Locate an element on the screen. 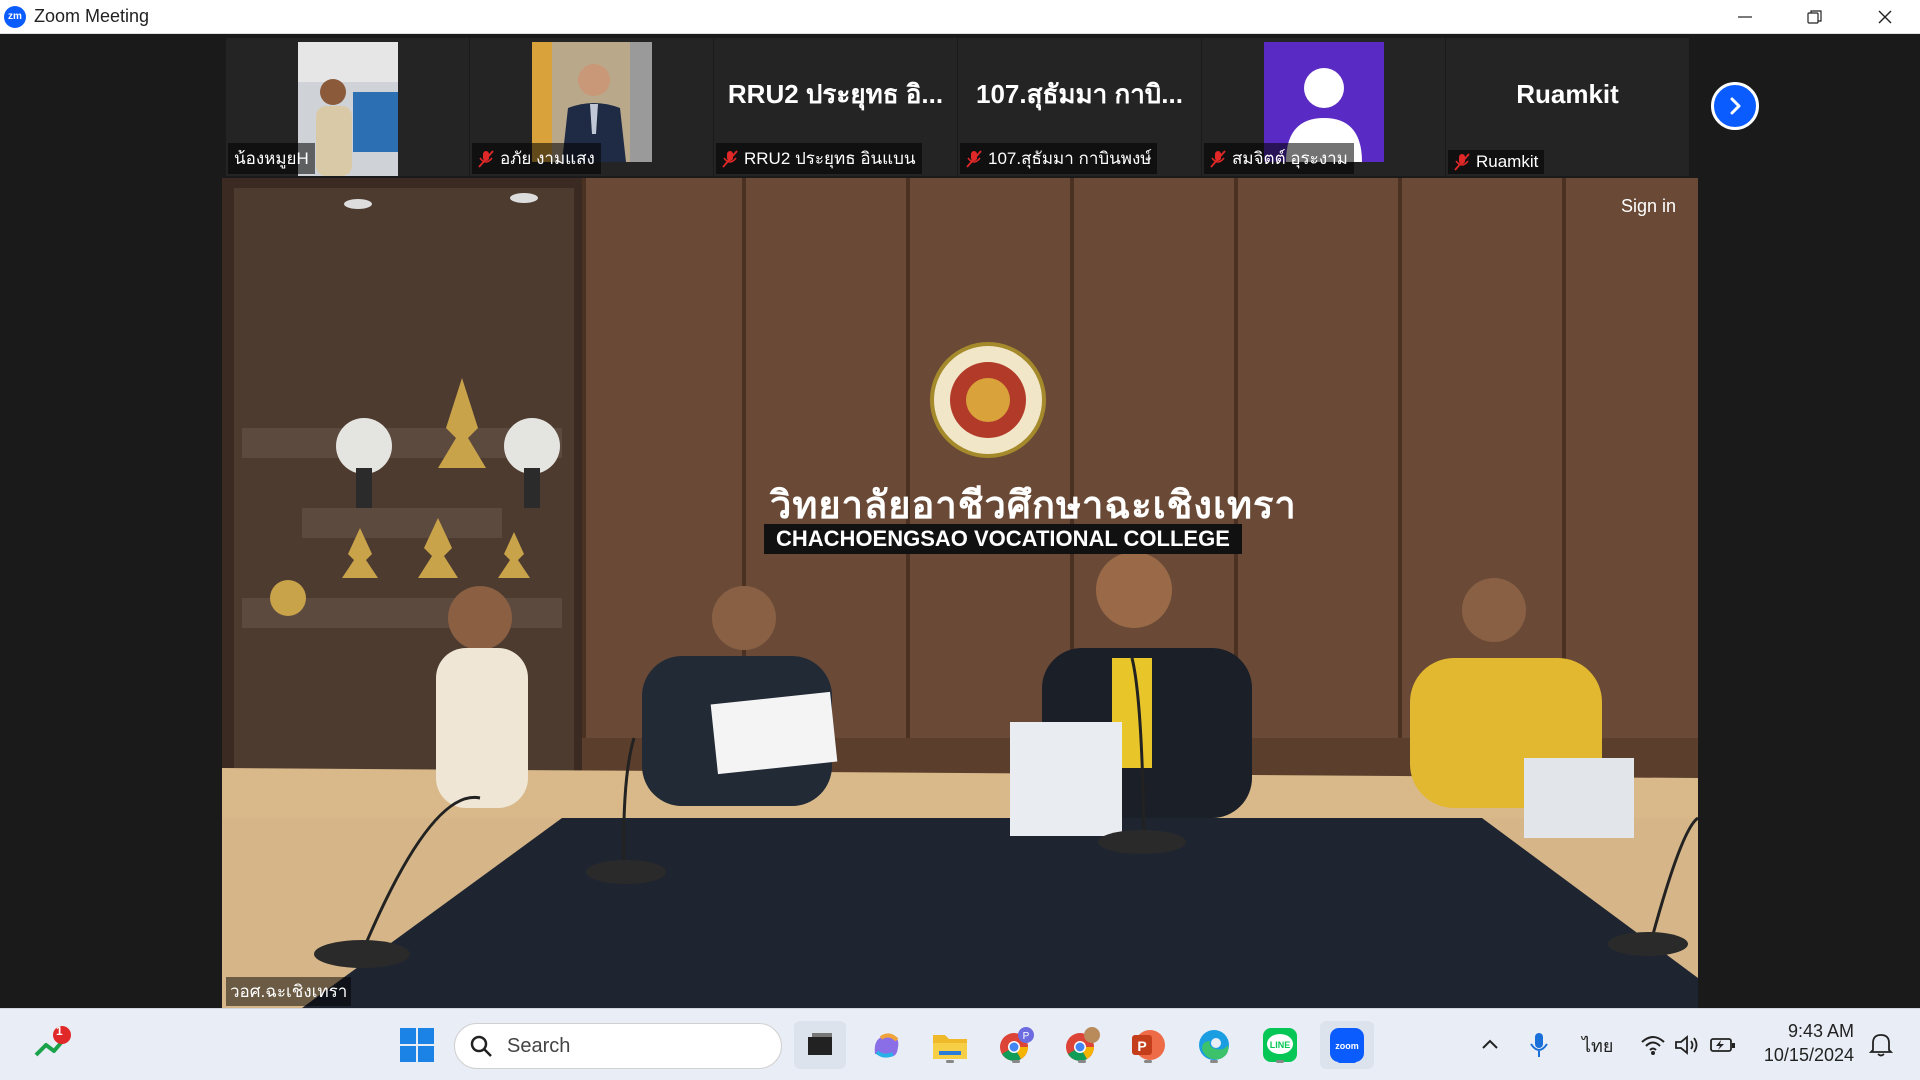 The image size is (1920, 1080). participant-name-tag: อภัย งามแสง is located at coordinates (536, 158).